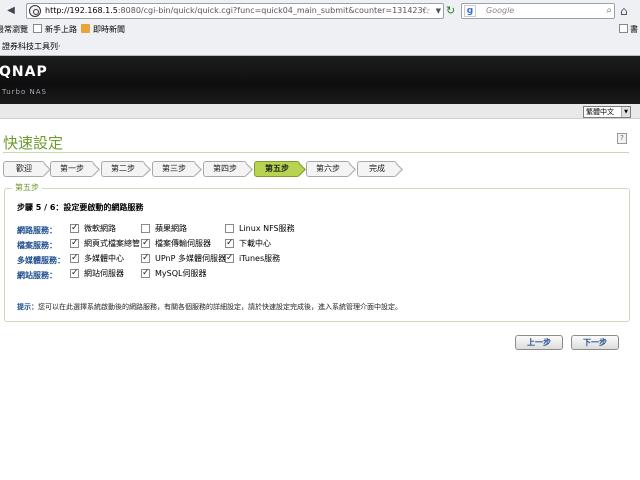 Image resolution: width=640 pixels, height=480 pixels. Describe the element at coordinates (260, 258) in the screenshot. I see `option-label: iTunes服務` at that location.